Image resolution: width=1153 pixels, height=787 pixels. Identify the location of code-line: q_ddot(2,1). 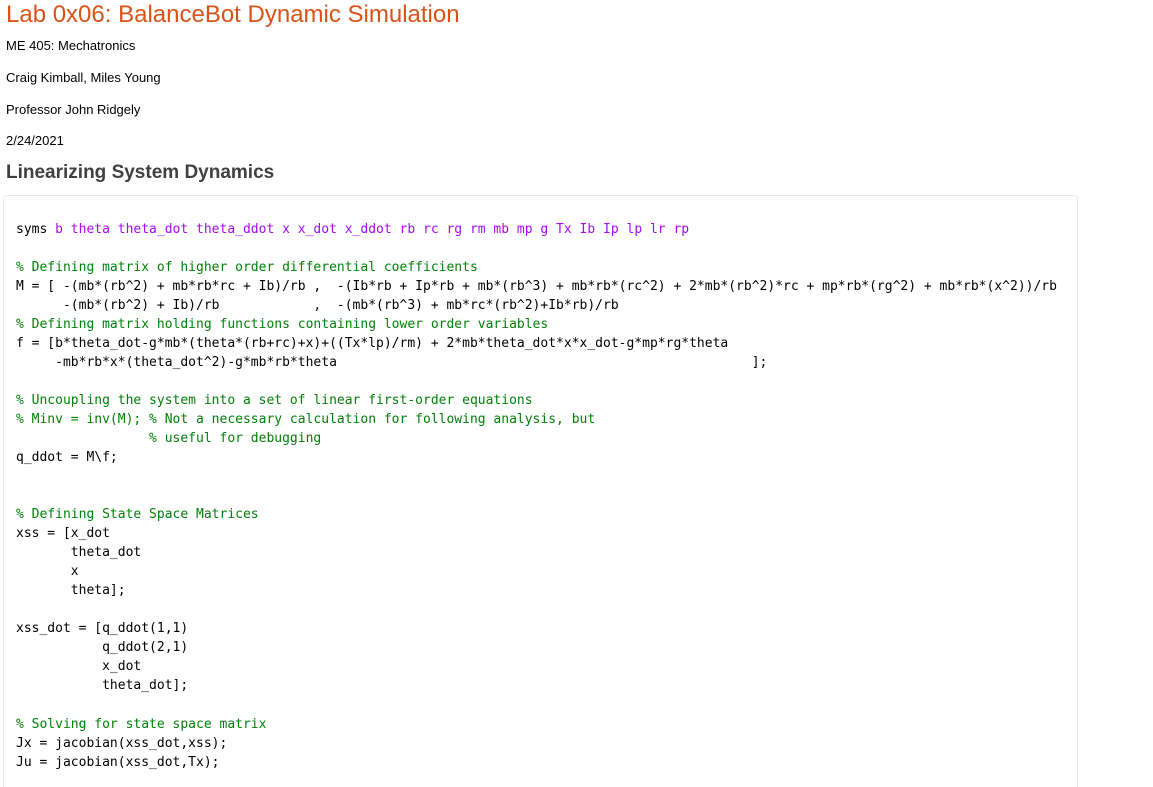
(102, 647).